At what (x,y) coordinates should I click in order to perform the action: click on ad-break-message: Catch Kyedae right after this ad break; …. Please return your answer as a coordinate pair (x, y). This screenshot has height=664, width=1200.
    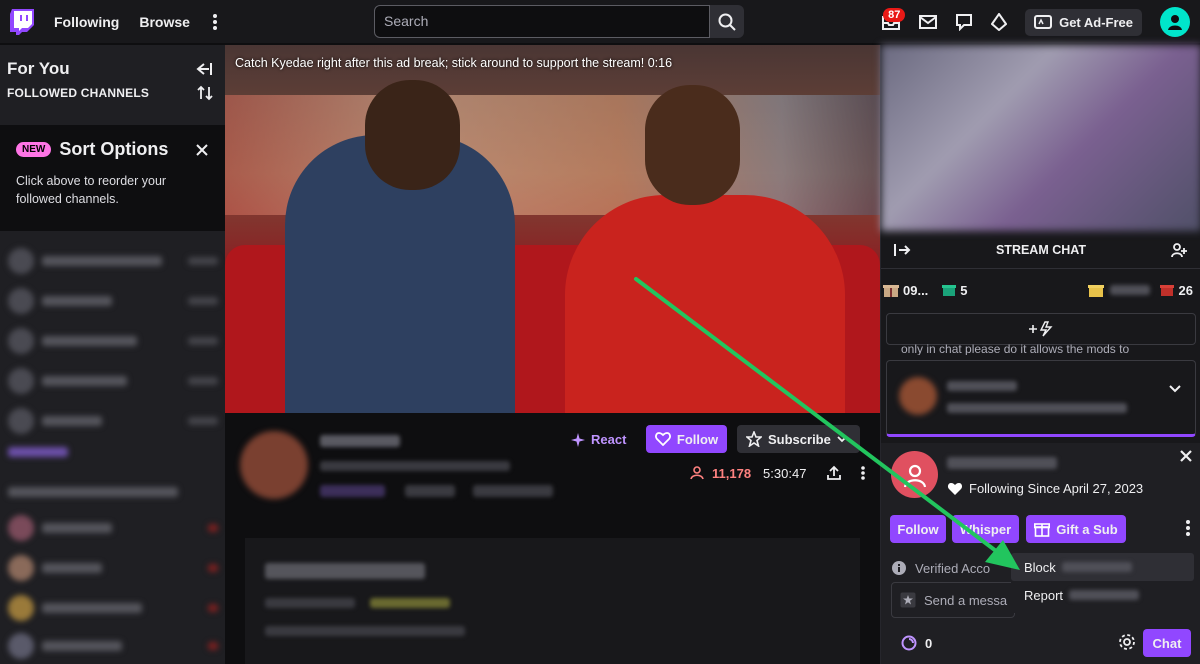
    Looking at the image, I should click on (454, 63).